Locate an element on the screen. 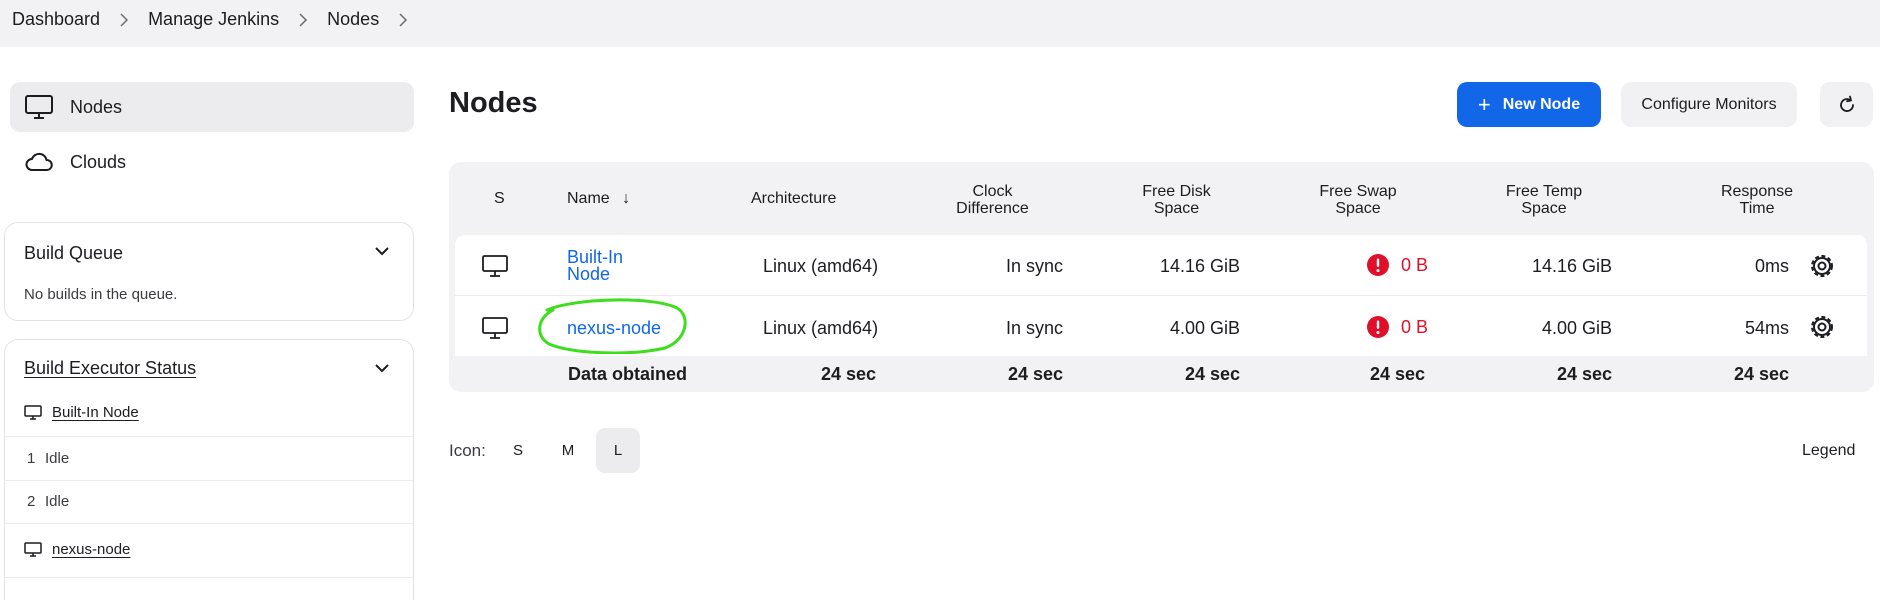 This screenshot has height=600, width=1880. refresh-button is located at coordinates (1846, 104).